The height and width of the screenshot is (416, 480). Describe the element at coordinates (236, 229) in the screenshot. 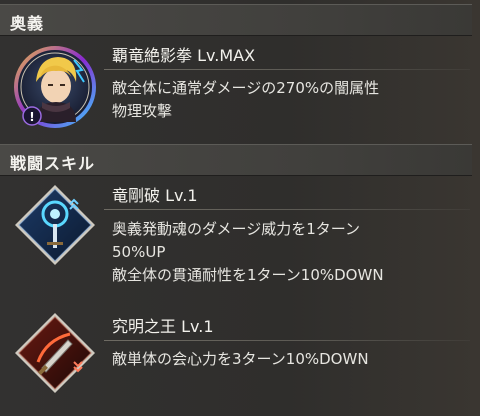

I see `ryugouha-desc-line-1: 奥義発動魂のダメージ威力を1ターン` at that location.